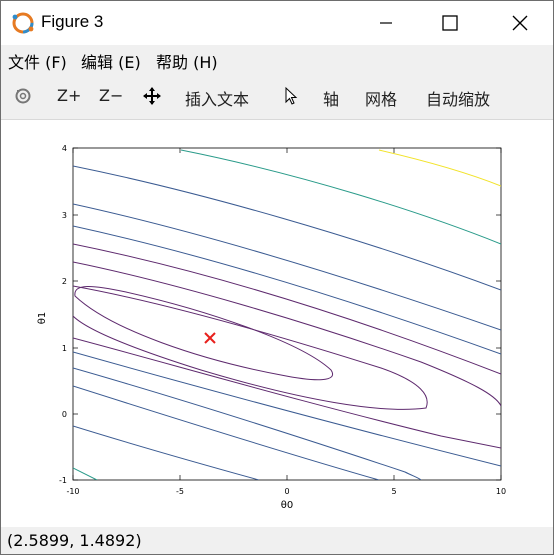 The width and height of the screenshot is (554, 555). Describe the element at coordinates (287, 505) in the screenshot. I see `x-axis-label: θ0` at that location.